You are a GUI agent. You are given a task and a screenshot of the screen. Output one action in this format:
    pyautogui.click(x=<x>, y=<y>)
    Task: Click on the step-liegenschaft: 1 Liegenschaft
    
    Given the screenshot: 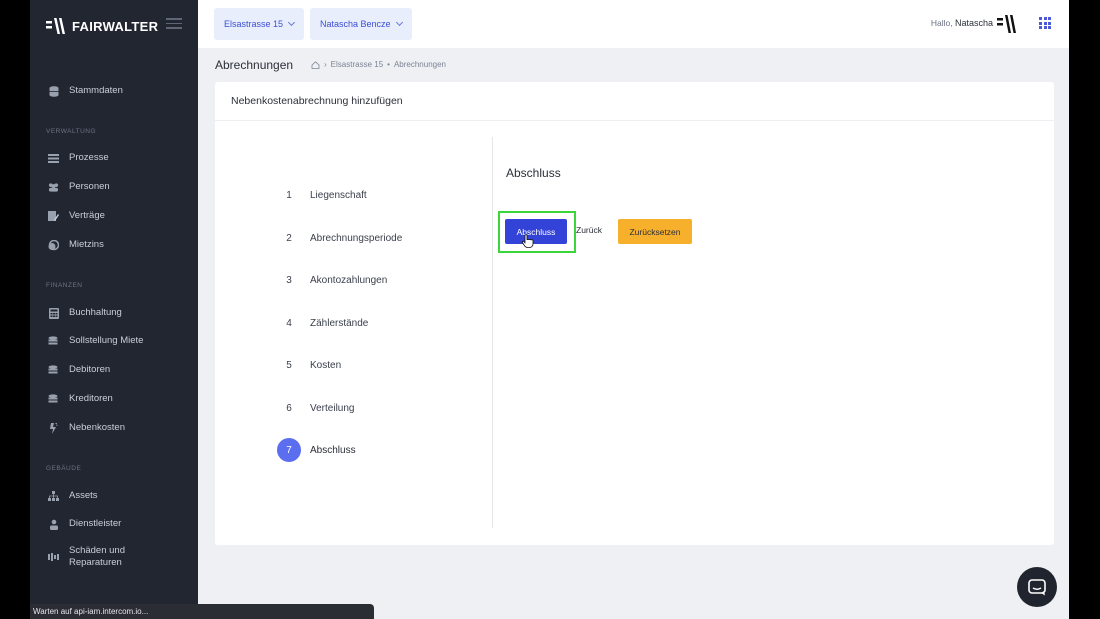 What is the action you would take?
    pyautogui.click(x=322, y=195)
    